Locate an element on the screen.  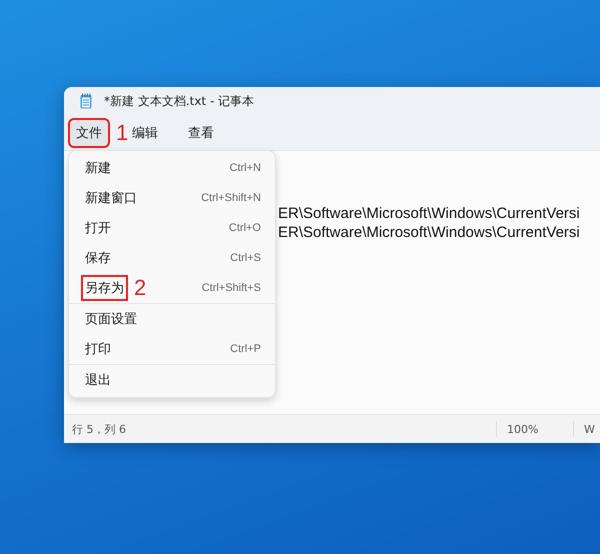
menu-item: 页面设置 is located at coordinates (172, 319).